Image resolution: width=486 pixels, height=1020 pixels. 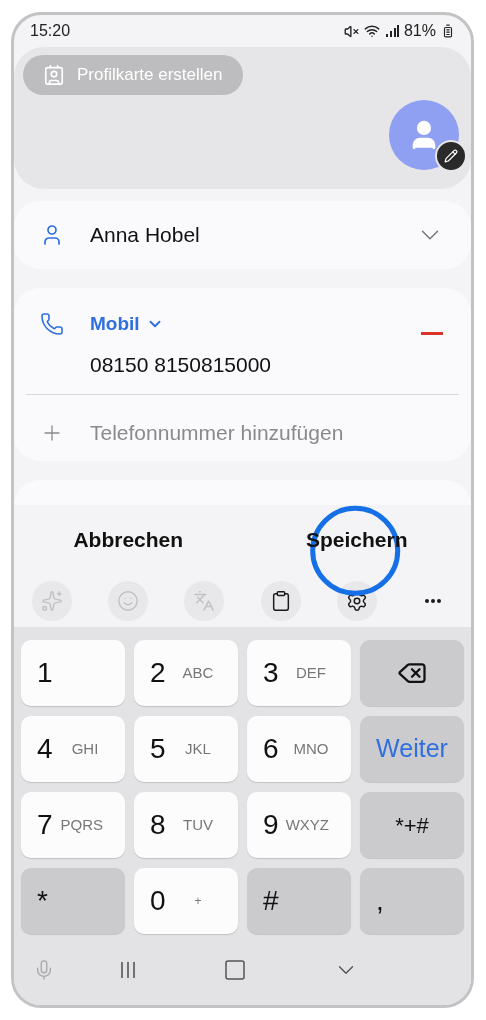 I want to click on key: ,, so click(x=412, y=901).